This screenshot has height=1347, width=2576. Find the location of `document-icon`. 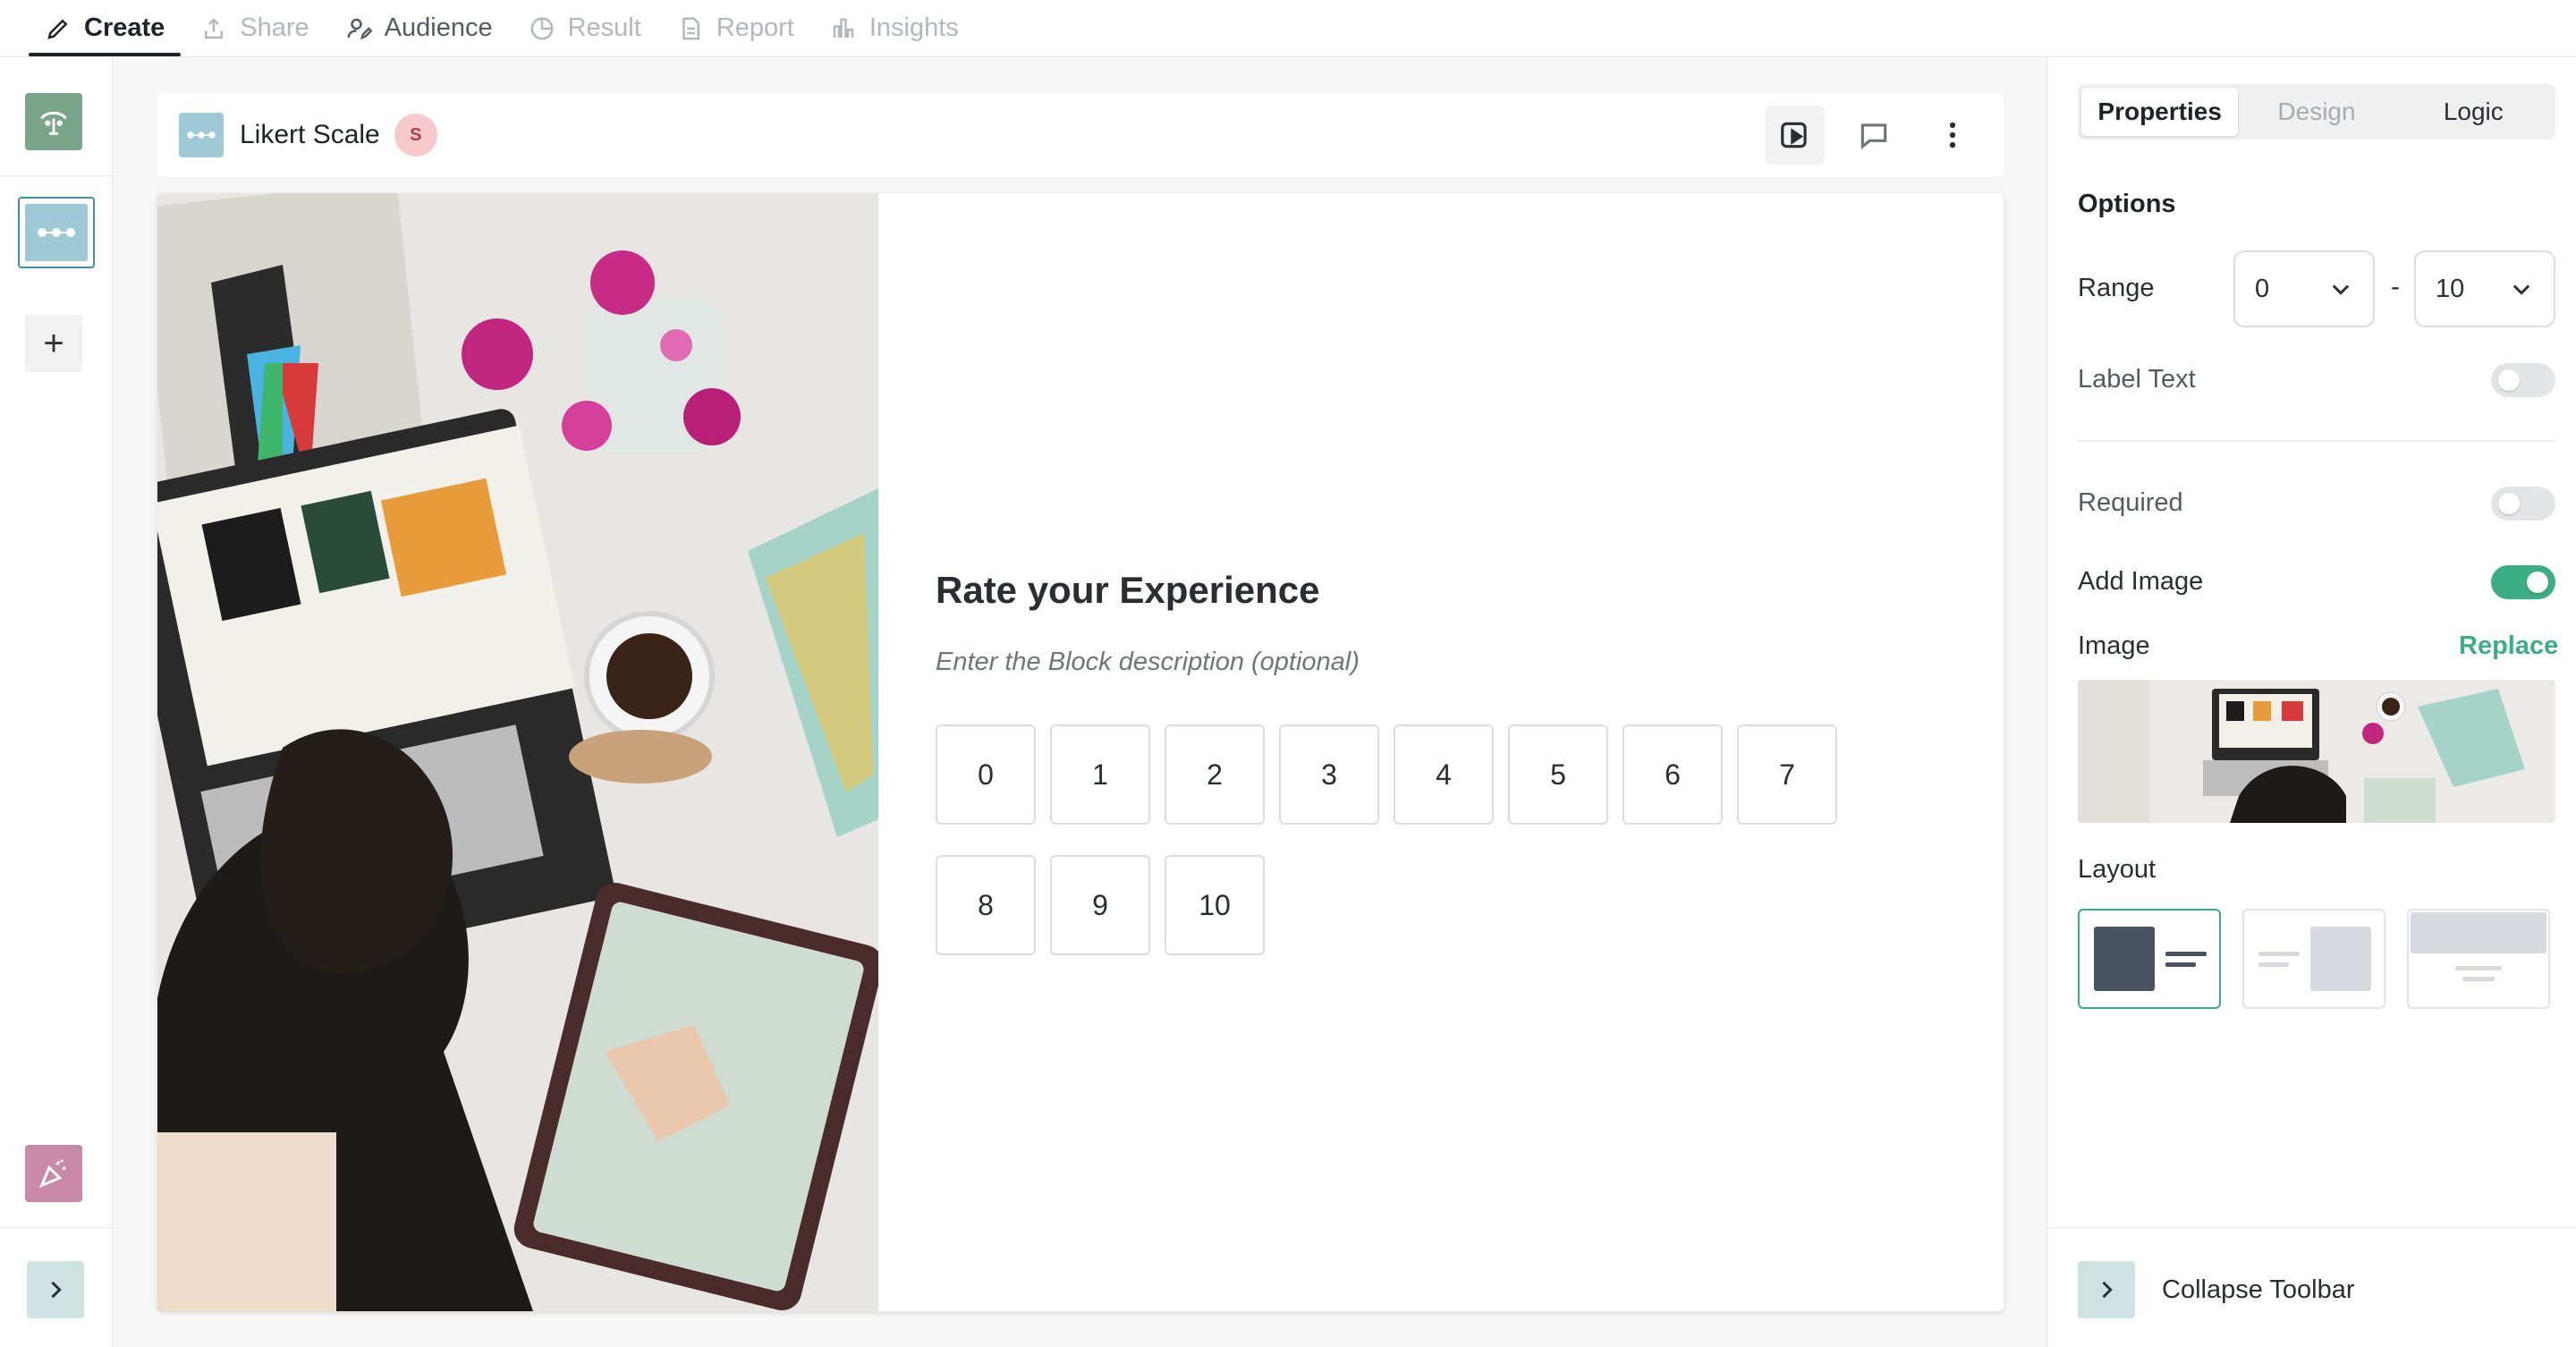

document-icon is located at coordinates (690, 28).